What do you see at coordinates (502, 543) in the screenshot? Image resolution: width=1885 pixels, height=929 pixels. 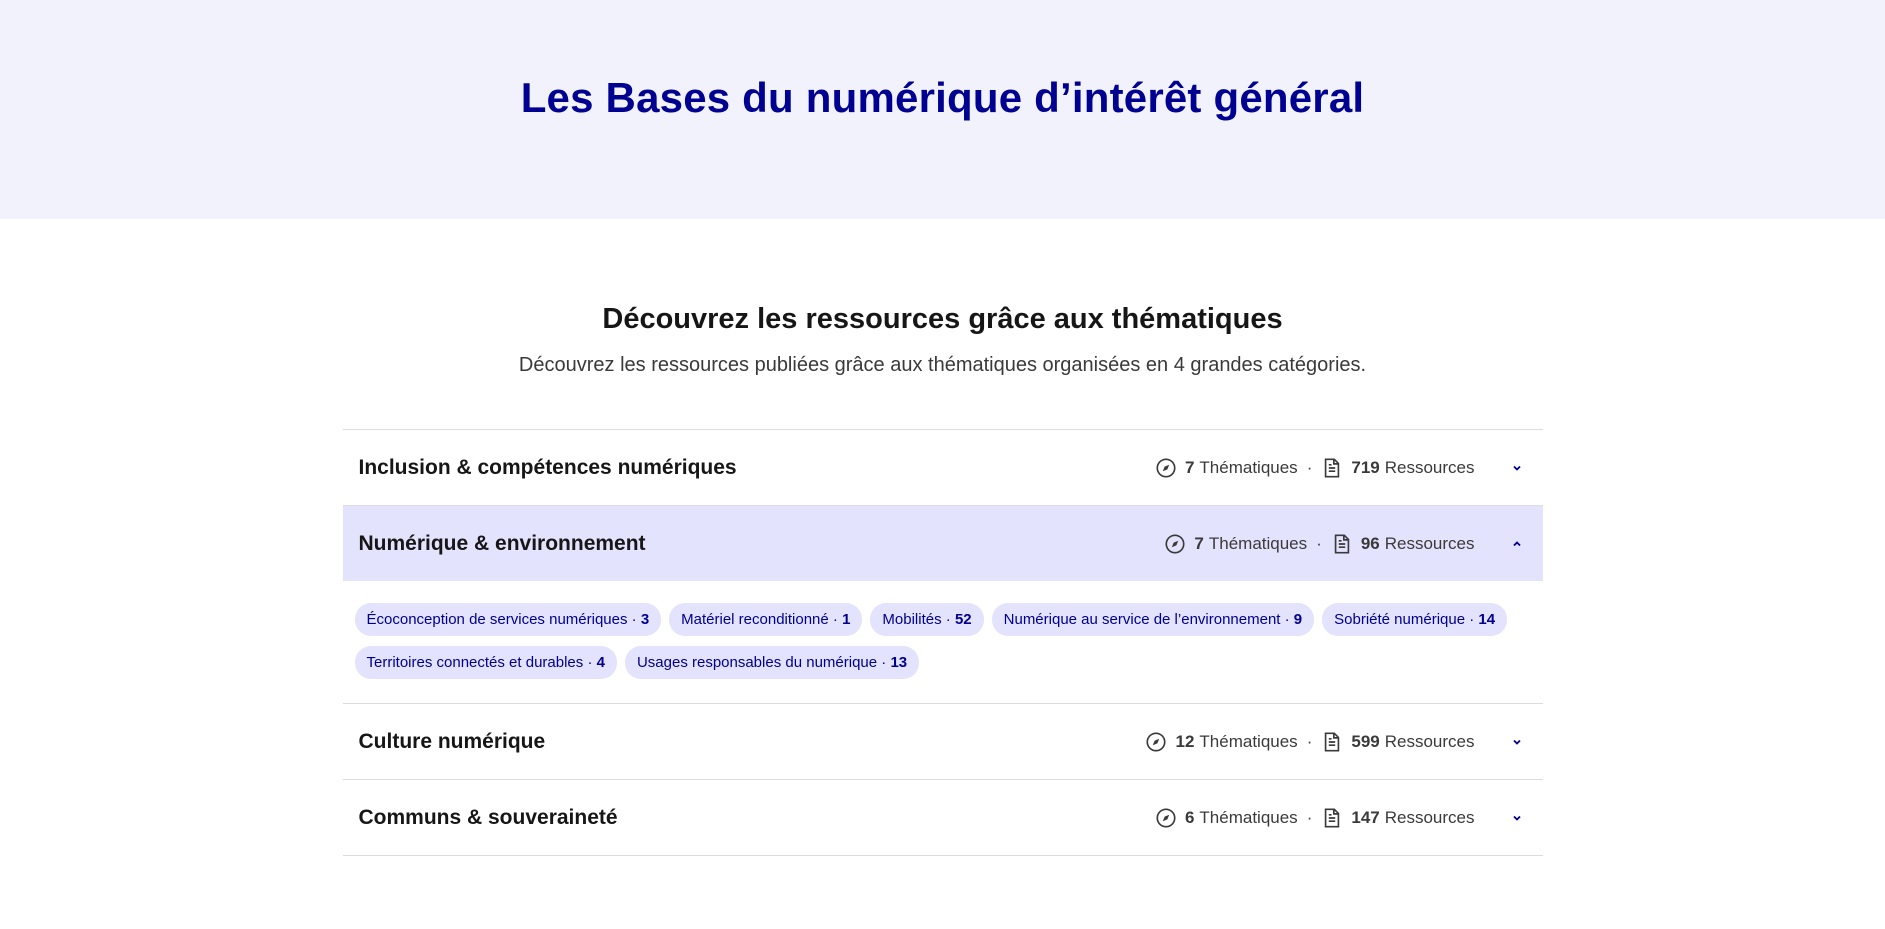 I see `category-title: Numérique & environnement` at bounding box center [502, 543].